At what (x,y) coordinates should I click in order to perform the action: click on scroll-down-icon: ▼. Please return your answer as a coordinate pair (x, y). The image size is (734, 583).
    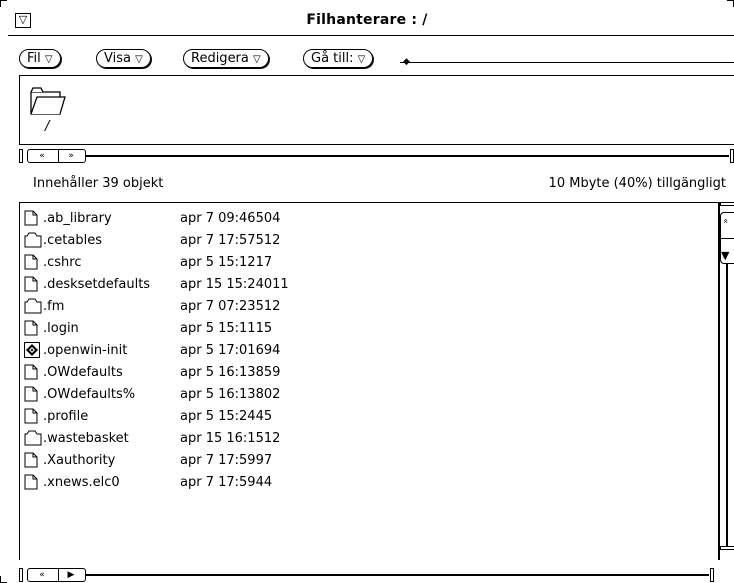
    Looking at the image, I should click on (725, 255).